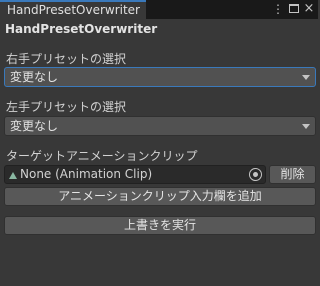 The image size is (320, 286). What do you see at coordinates (294, 9) in the screenshot?
I see `maximize-icon` at bounding box center [294, 9].